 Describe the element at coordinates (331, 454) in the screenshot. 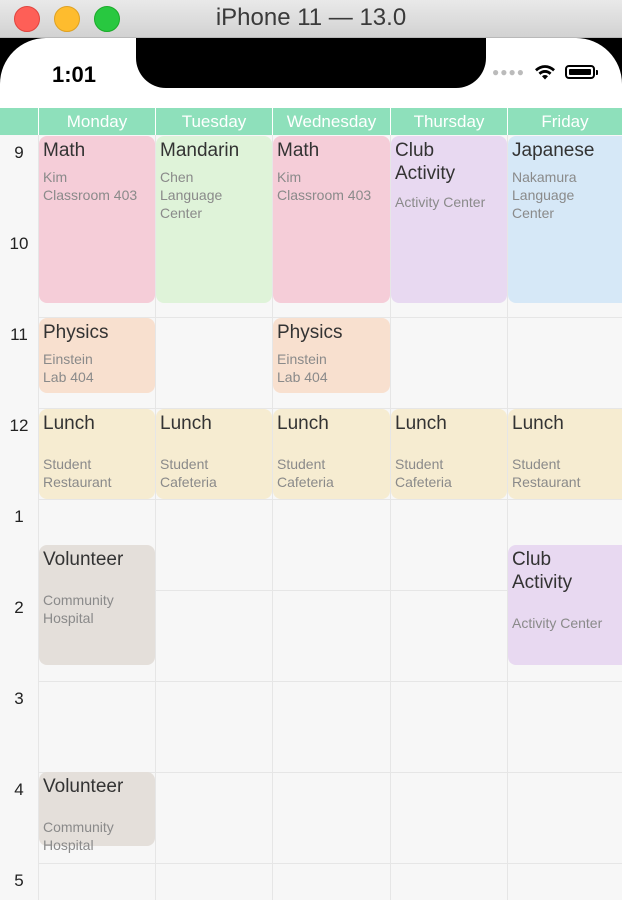

I see `course-cell-wednesday-lunch: Lunch Student Cafeteria` at that location.